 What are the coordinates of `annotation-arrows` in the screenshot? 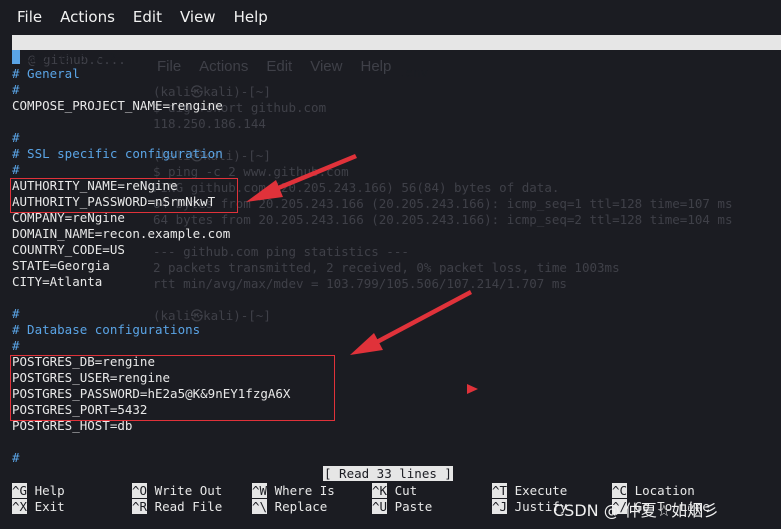 It's located at (362, 274).